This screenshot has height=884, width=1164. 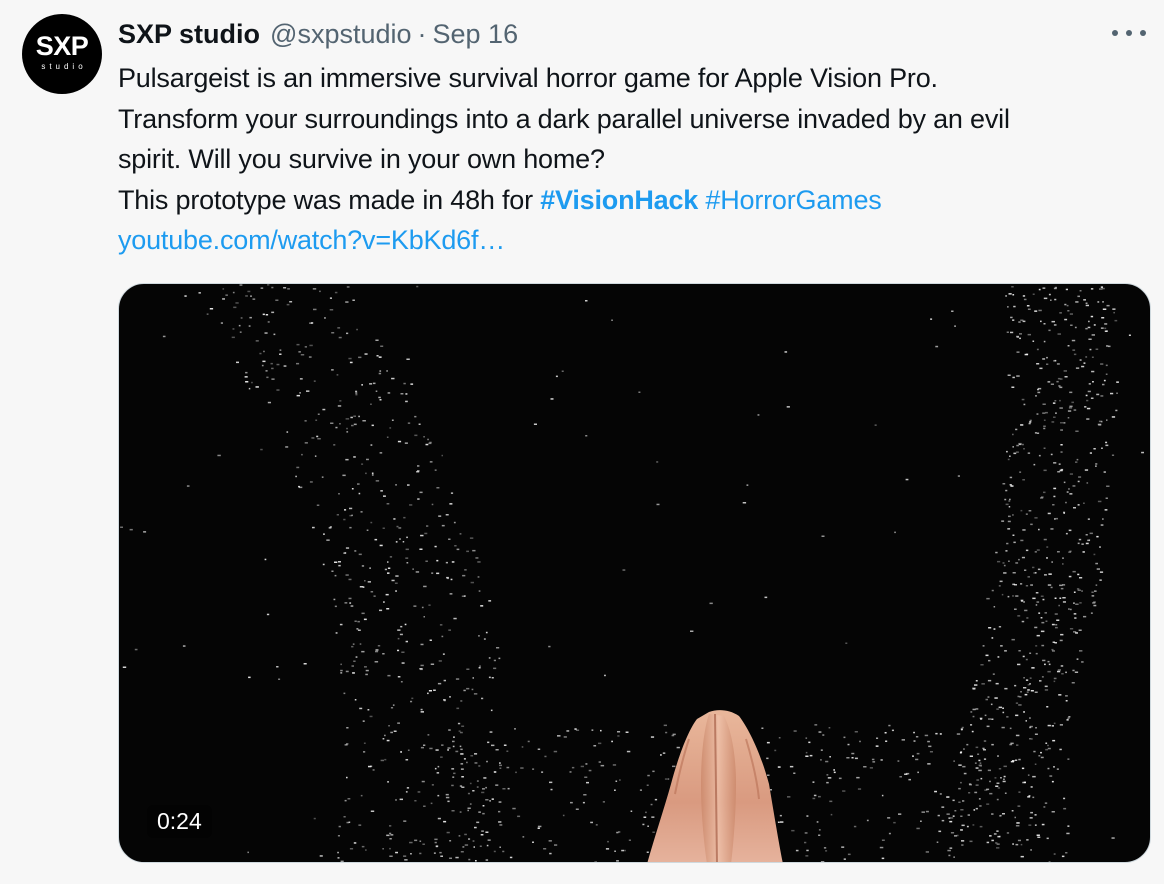 What do you see at coordinates (340, 34) in the screenshot?
I see `author-handle: @sxpstudio` at bounding box center [340, 34].